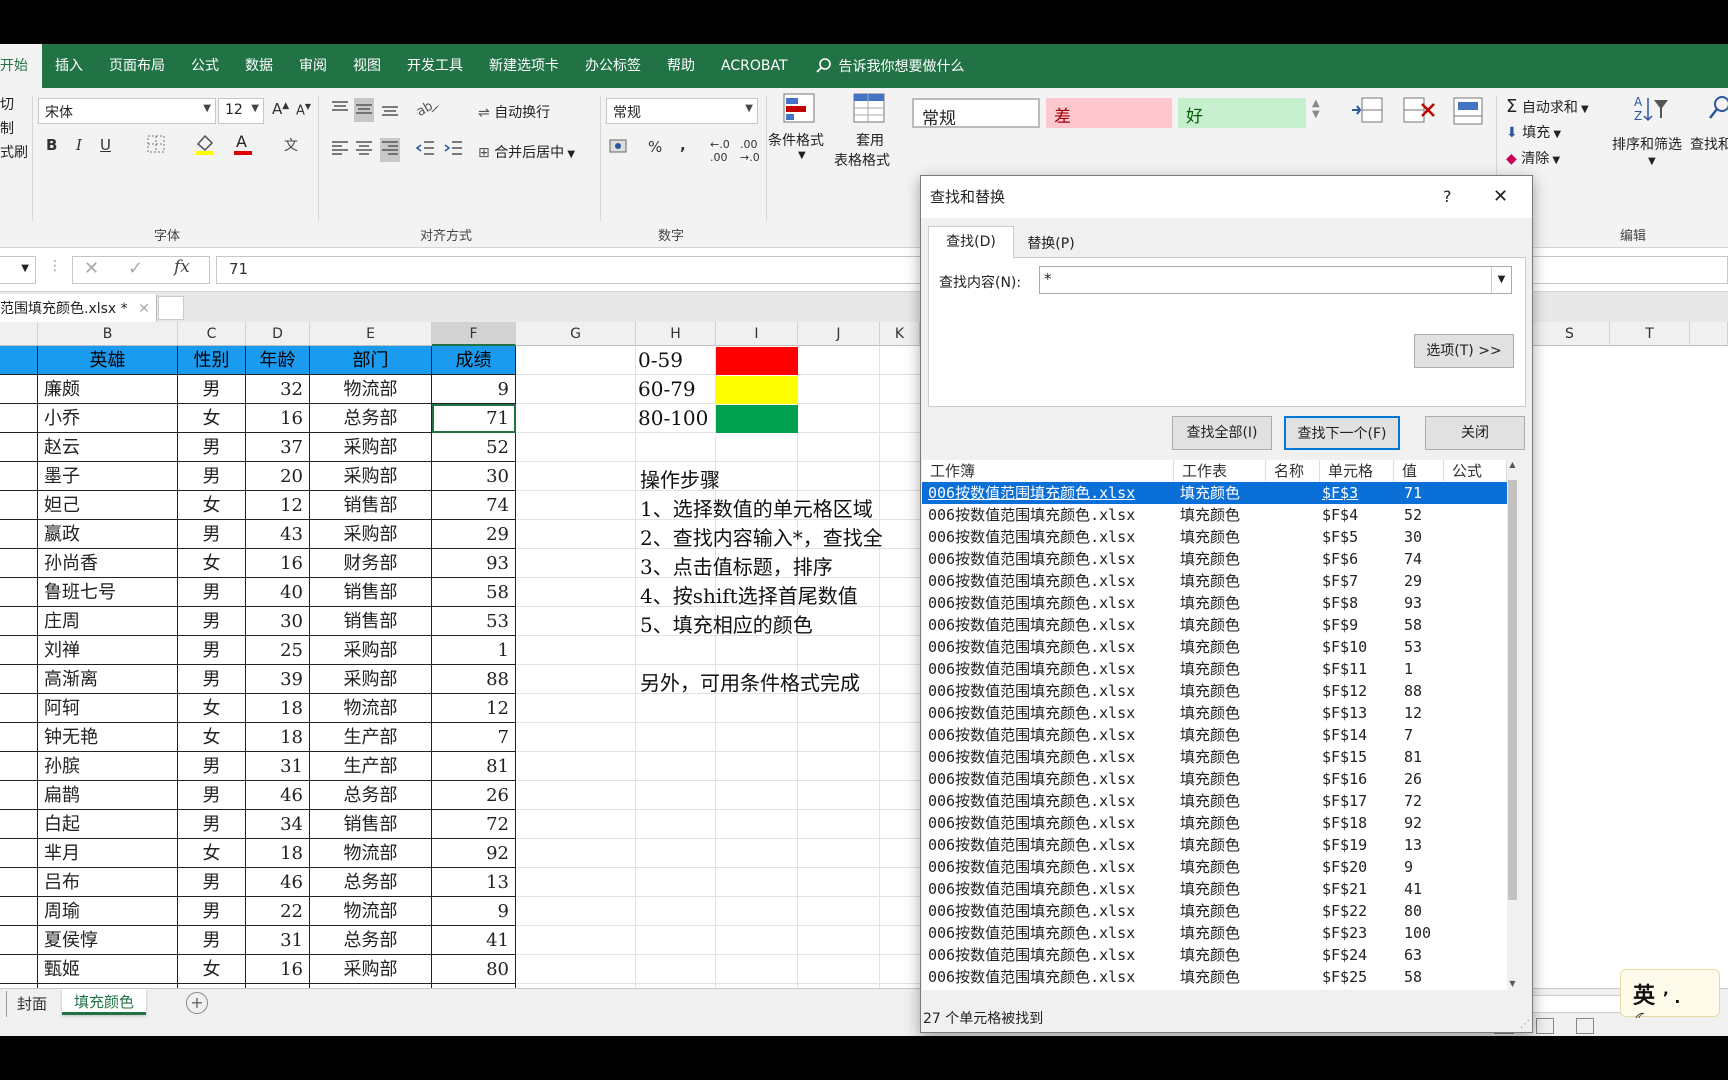  What do you see at coordinates (104, 1002) in the screenshot?
I see `sheet-tab-fill-color: 填充颜色` at bounding box center [104, 1002].